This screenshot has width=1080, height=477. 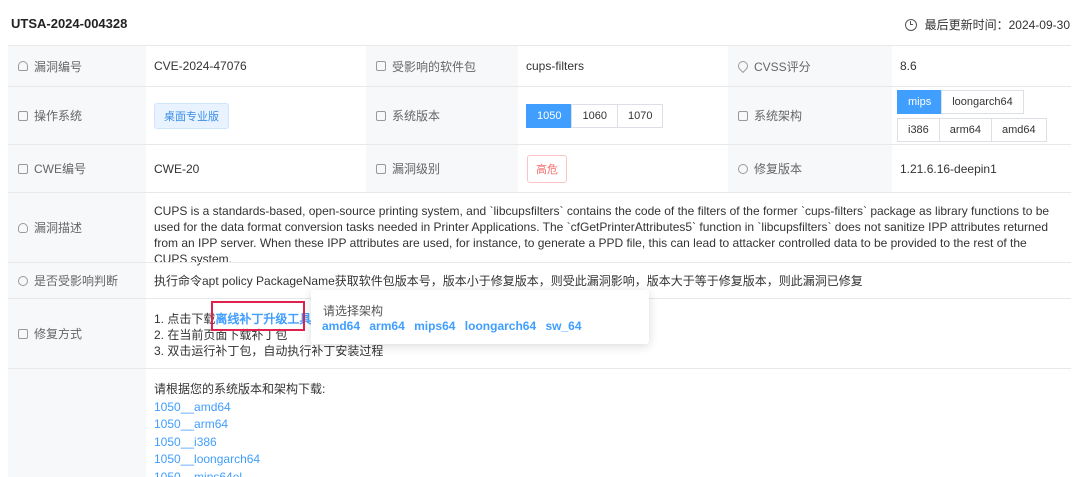 What do you see at coordinates (381, 115) in the screenshot?
I see `version-icon` at bounding box center [381, 115].